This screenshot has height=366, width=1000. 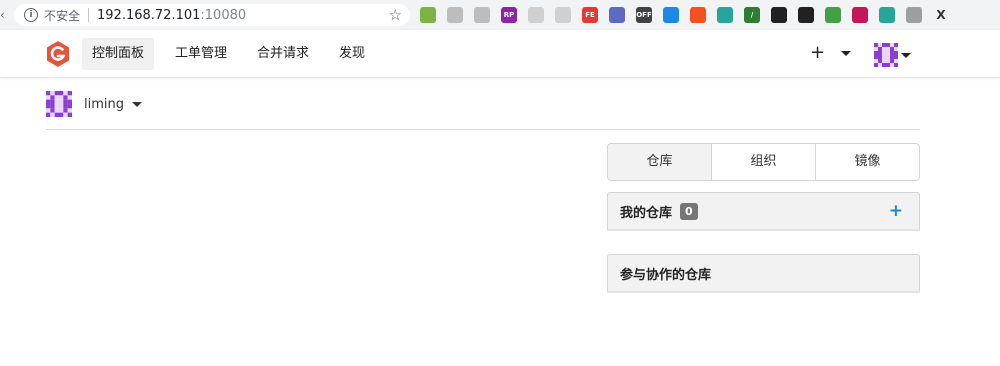 I want to click on nav-explore: 发现, so click(x=352, y=54).